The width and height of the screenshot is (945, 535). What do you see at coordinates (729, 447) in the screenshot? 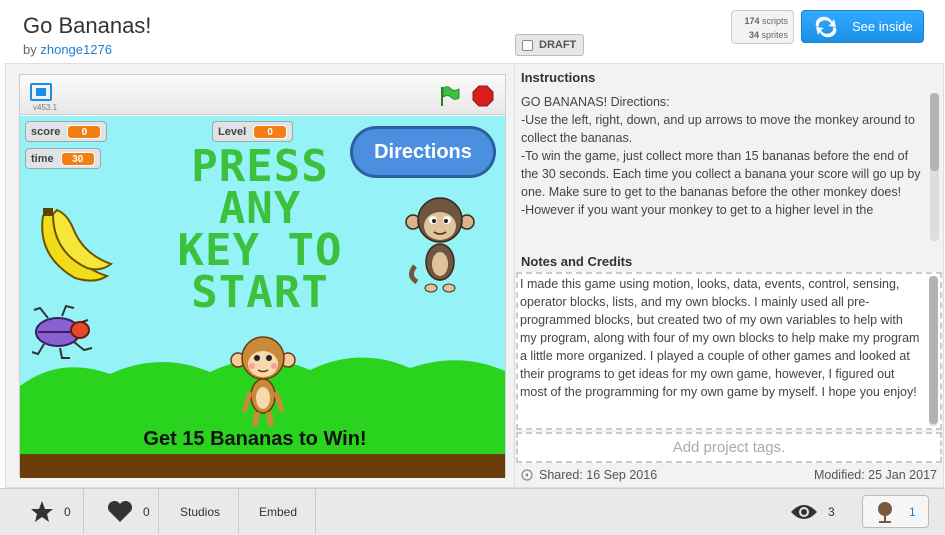
I see `project-tags-input: Add project tags.` at bounding box center [729, 447].